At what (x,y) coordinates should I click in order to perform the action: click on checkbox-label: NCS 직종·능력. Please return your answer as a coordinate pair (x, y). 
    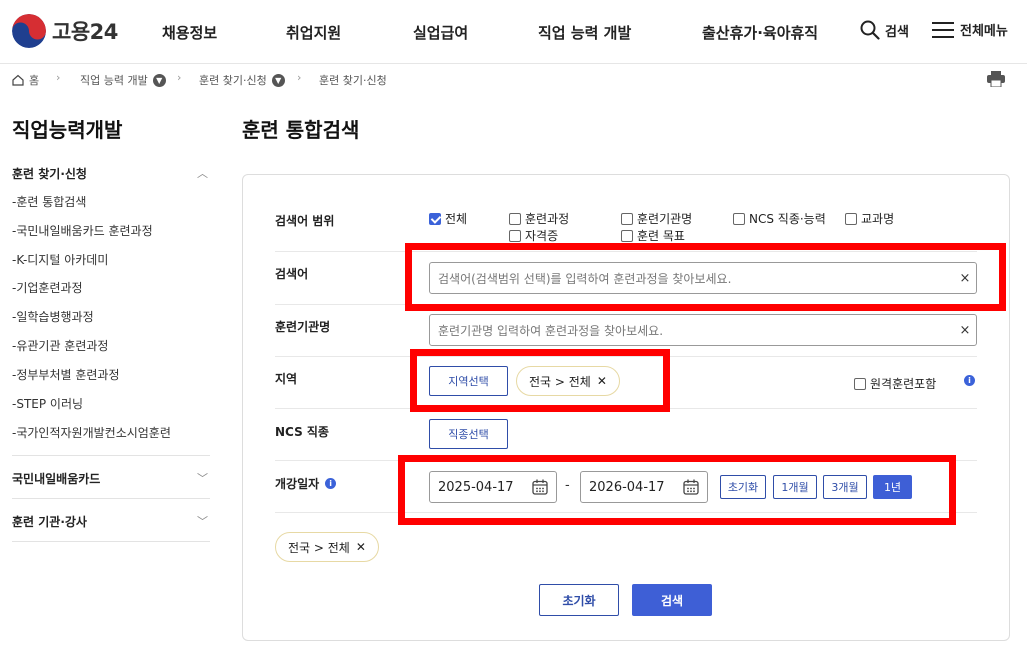
    Looking at the image, I should click on (787, 219).